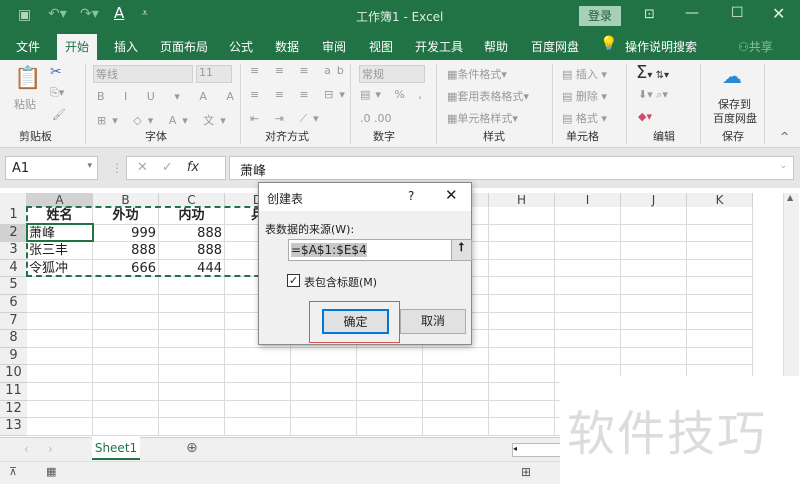 The image size is (800, 484). Describe the element at coordinates (126, 374) in the screenshot. I see `cell-b10` at that location.